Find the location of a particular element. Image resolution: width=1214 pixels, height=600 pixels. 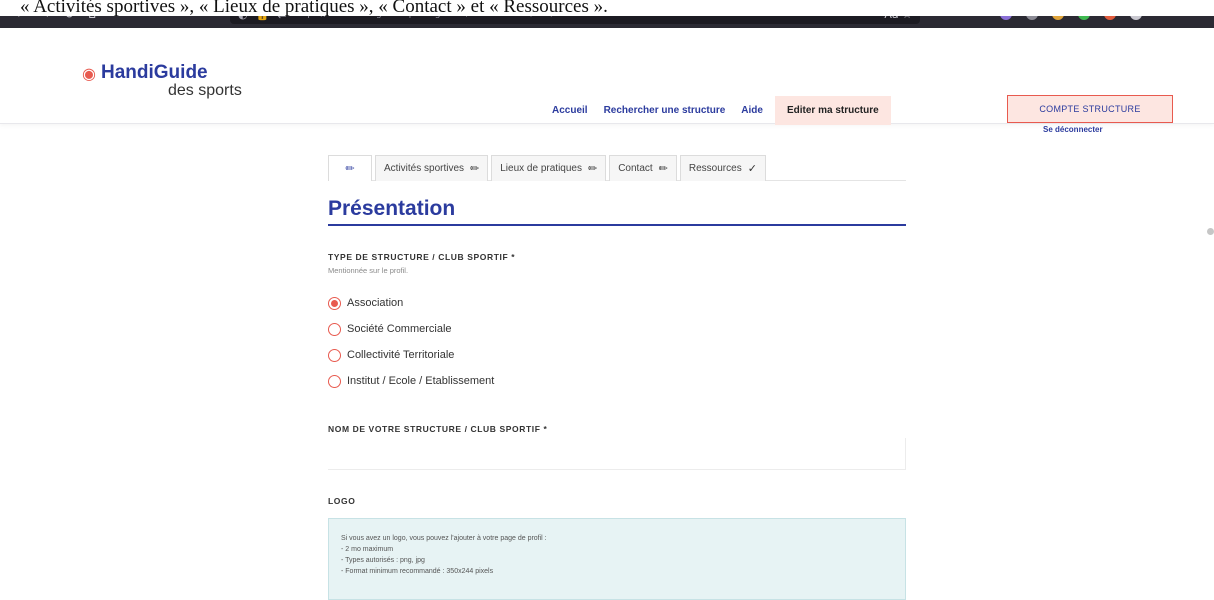

radio-label: Association is located at coordinates (375, 303).